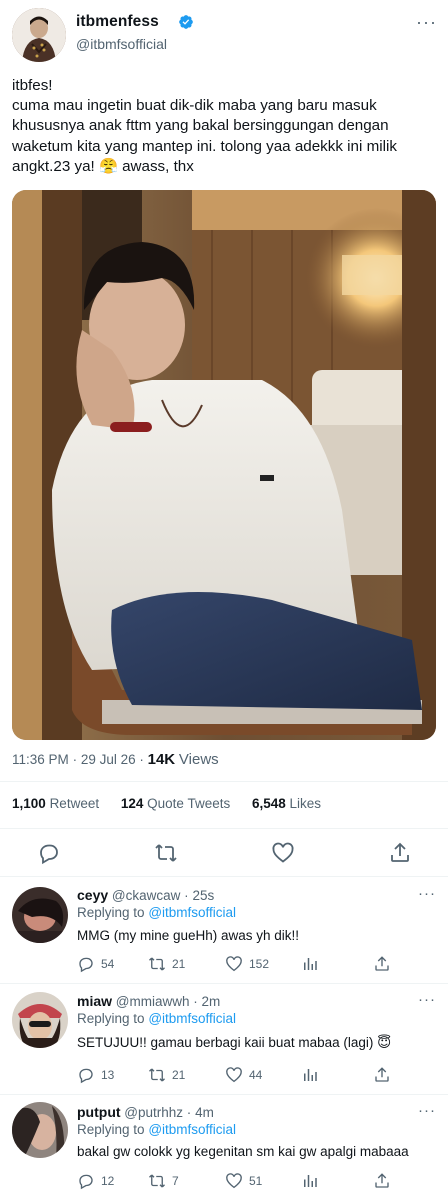 The height and width of the screenshot is (1200, 448). I want to click on views-count: 14K, so click(161, 759).